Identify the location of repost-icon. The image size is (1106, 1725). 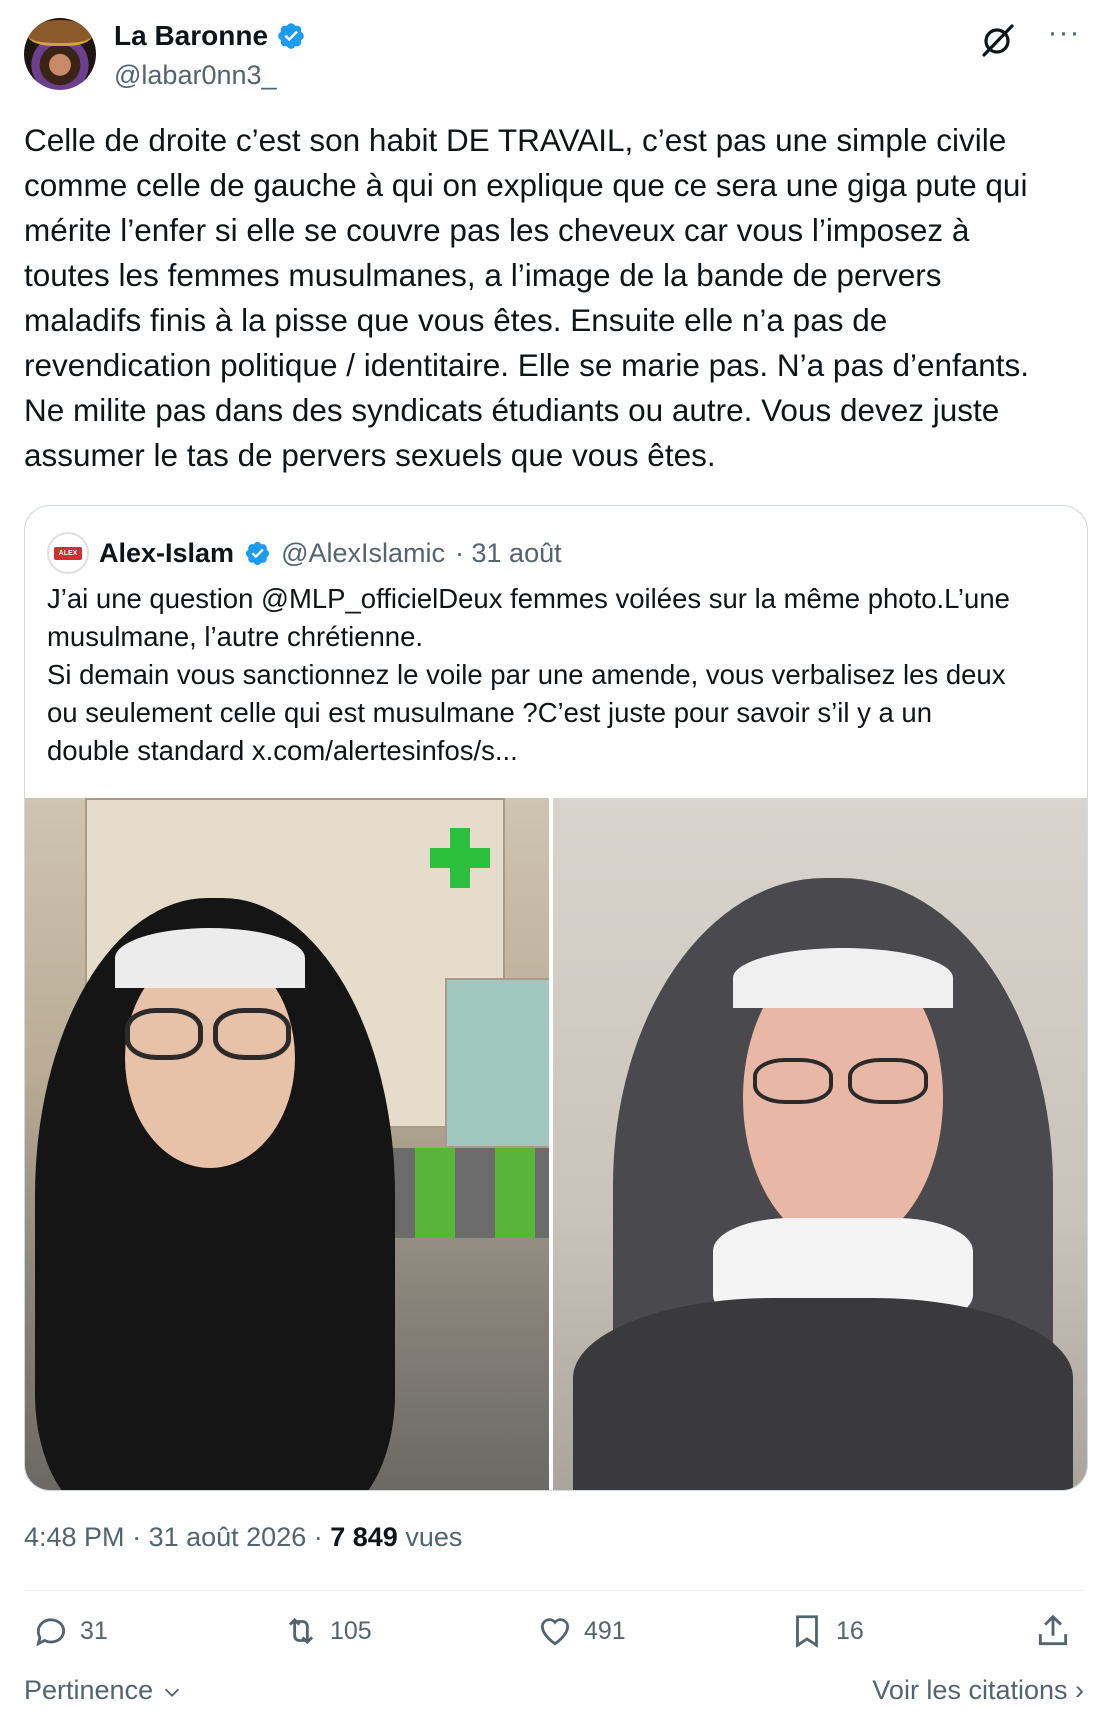
(301, 1631).